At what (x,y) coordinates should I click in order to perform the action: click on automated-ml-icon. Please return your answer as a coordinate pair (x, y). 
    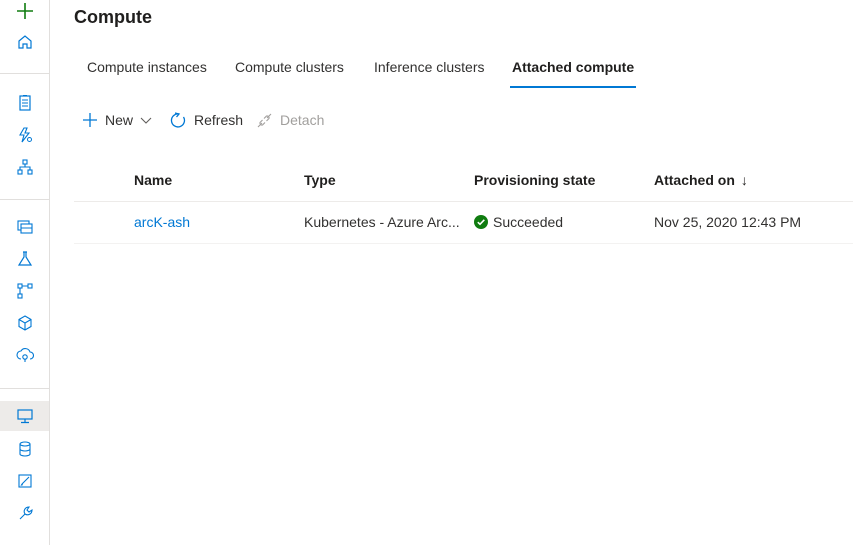
    Looking at the image, I should click on (25, 135).